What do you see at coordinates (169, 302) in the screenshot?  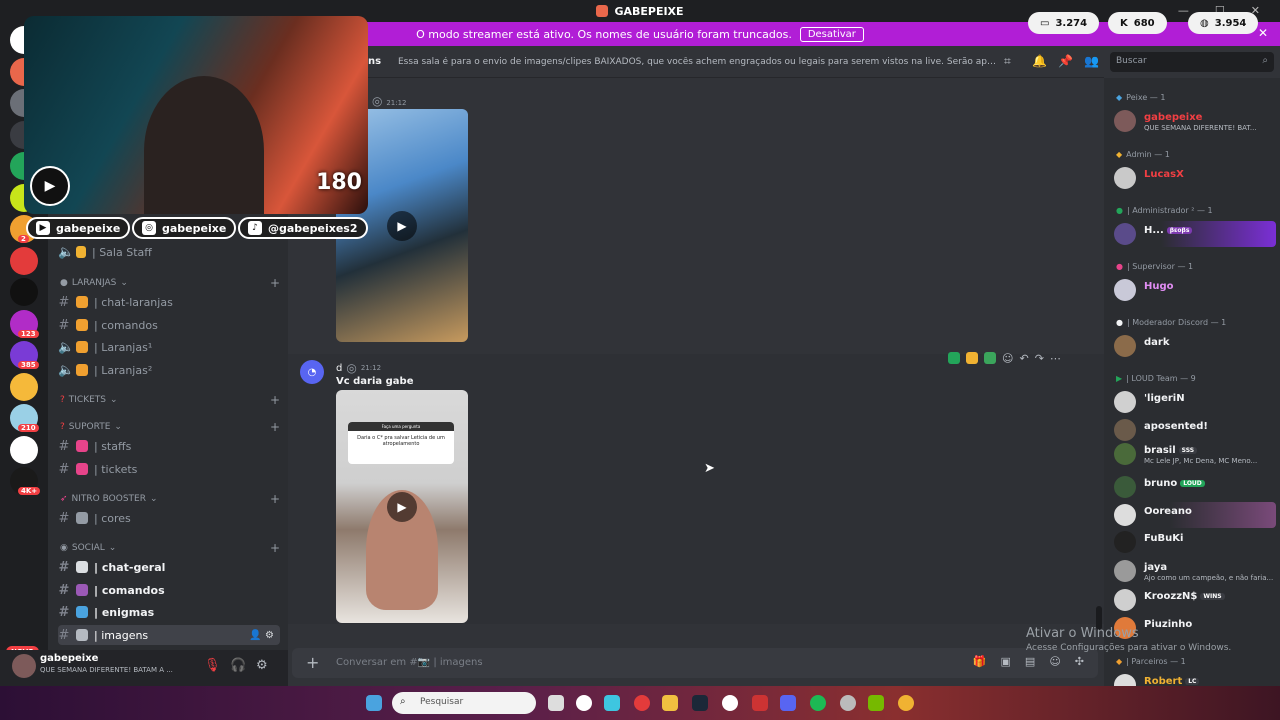 I see `channel-chat-laranjas: # | chat-laranjas` at bounding box center [169, 302].